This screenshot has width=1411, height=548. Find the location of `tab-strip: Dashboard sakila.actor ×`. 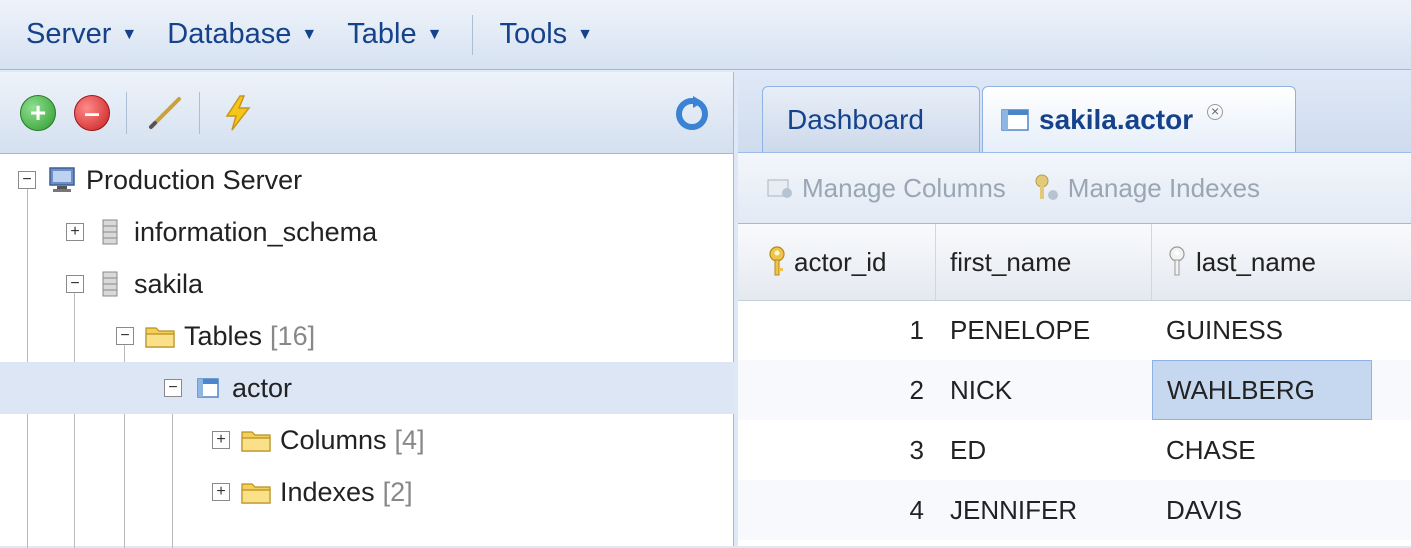

tab-strip: Dashboard sakila.actor × is located at coordinates (1074, 112).